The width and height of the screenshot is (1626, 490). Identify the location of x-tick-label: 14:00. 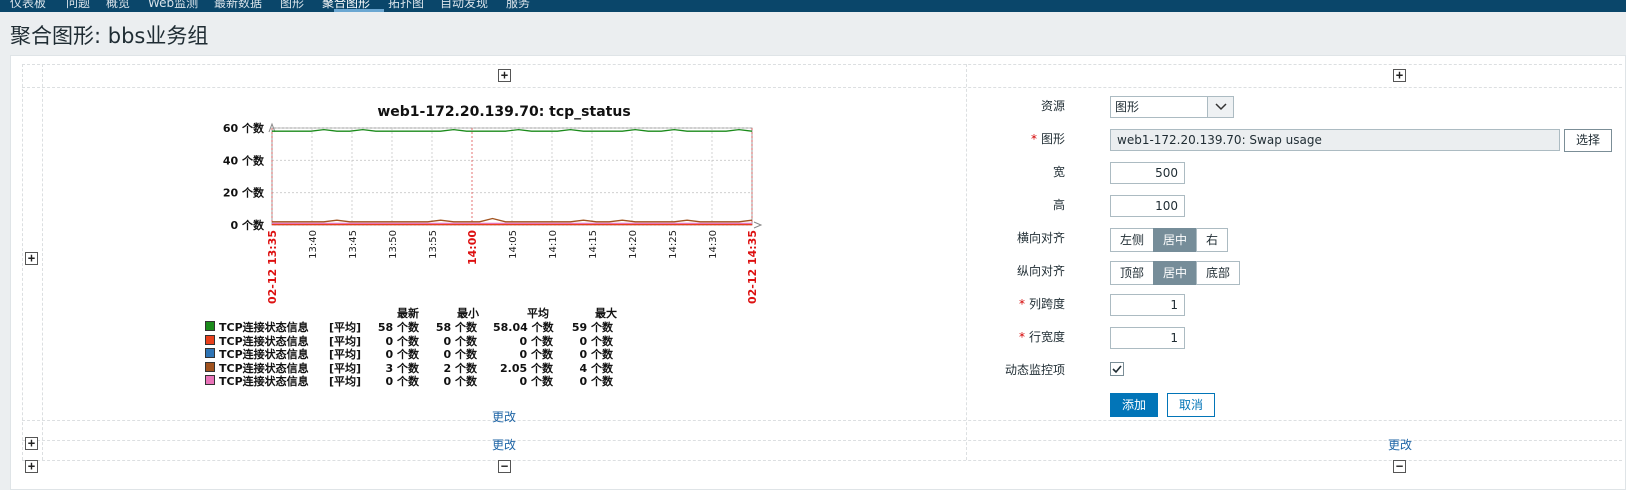
(472, 247).